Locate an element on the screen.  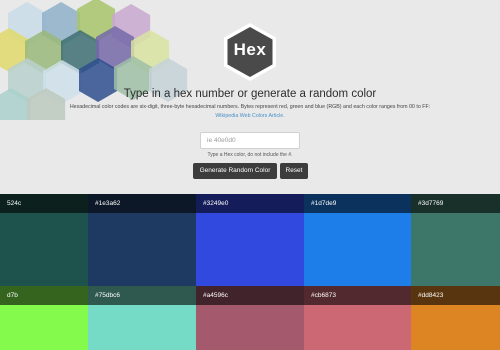
logo-text: Hex is located at coordinates (250, 49).